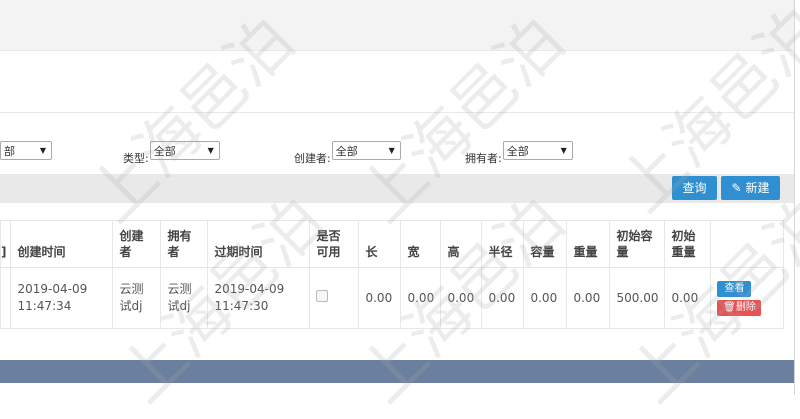 Image resolution: width=800 pixels, height=419 pixels. What do you see at coordinates (688, 244) in the screenshot?
I see `header-init-weight: 初始 重量` at bounding box center [688, 244].